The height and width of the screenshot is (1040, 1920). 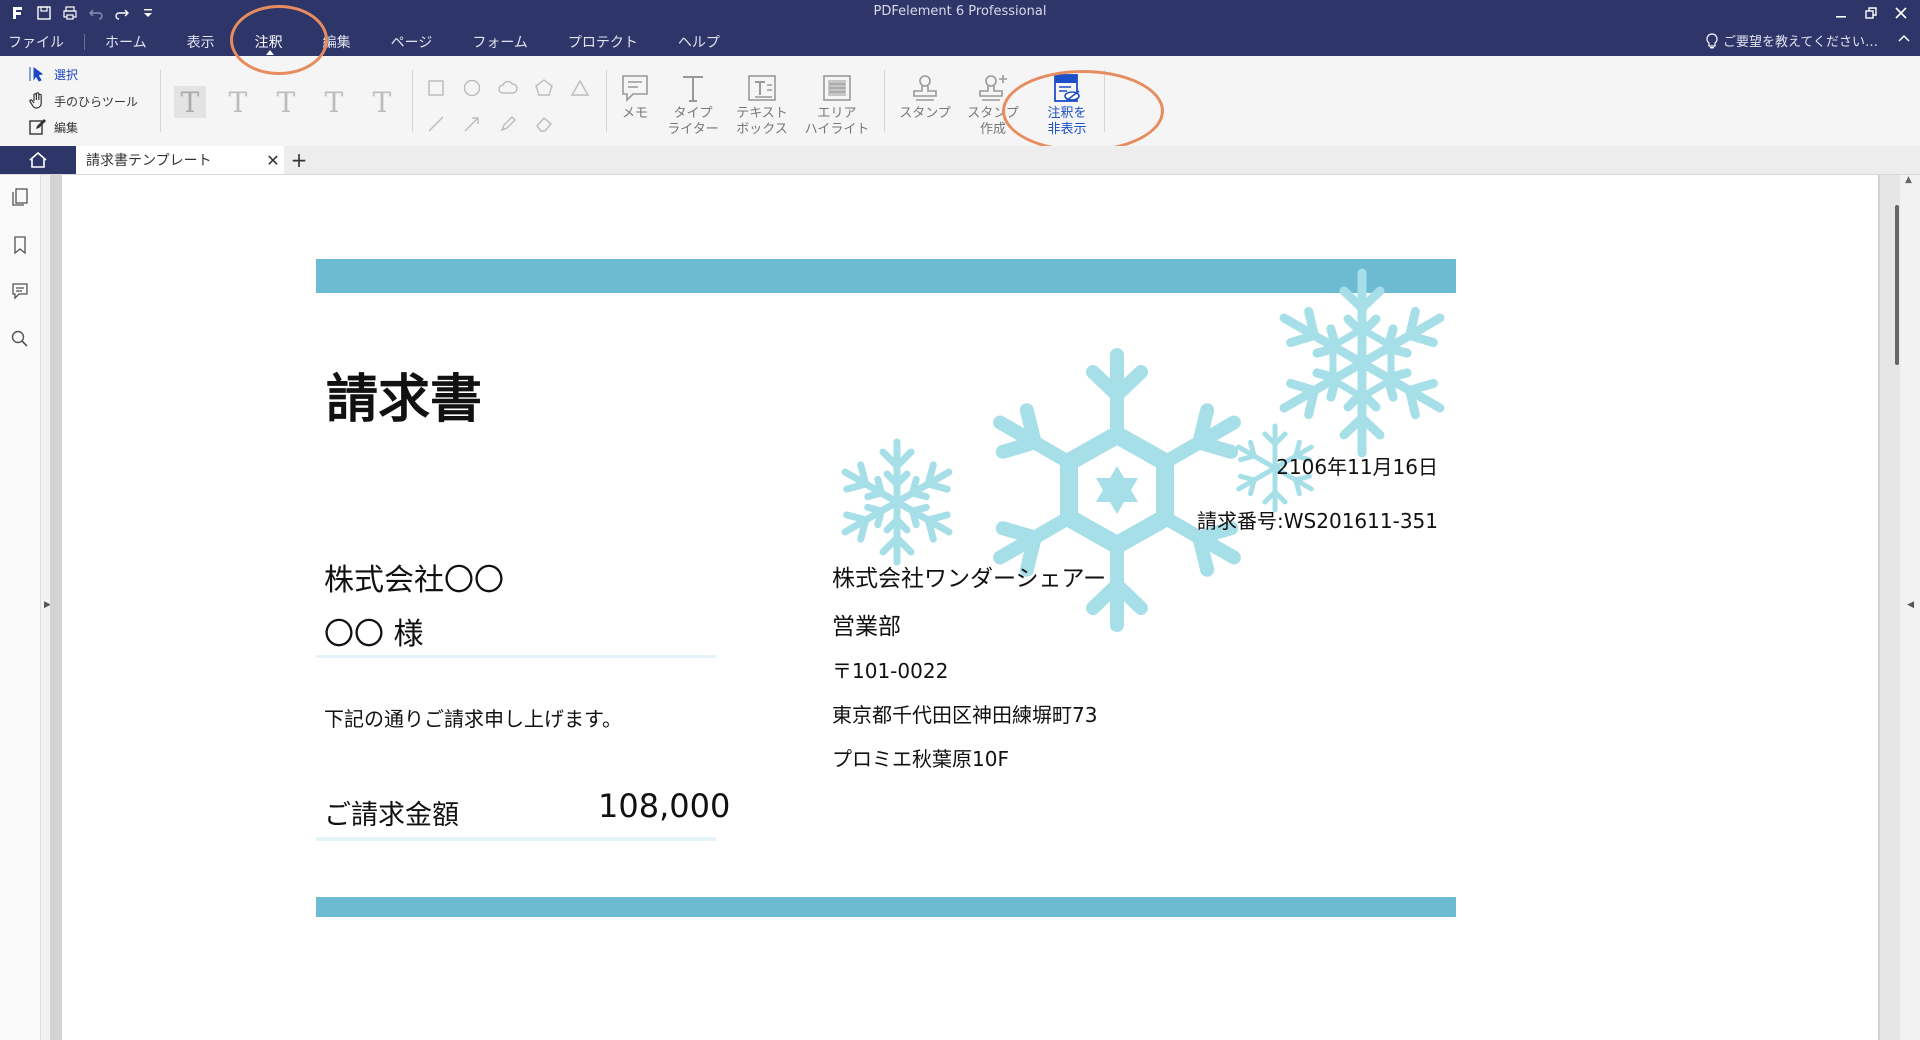 I want to click on create-stamp-label-2: 作成, so click(x=992, y=129).